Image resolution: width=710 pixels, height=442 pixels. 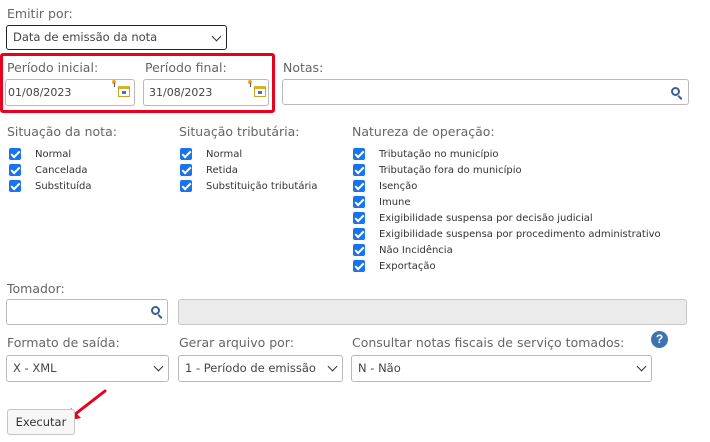 I want to click on emitir-por-value: Data de emissão da nota, so click(x=85, y=37).